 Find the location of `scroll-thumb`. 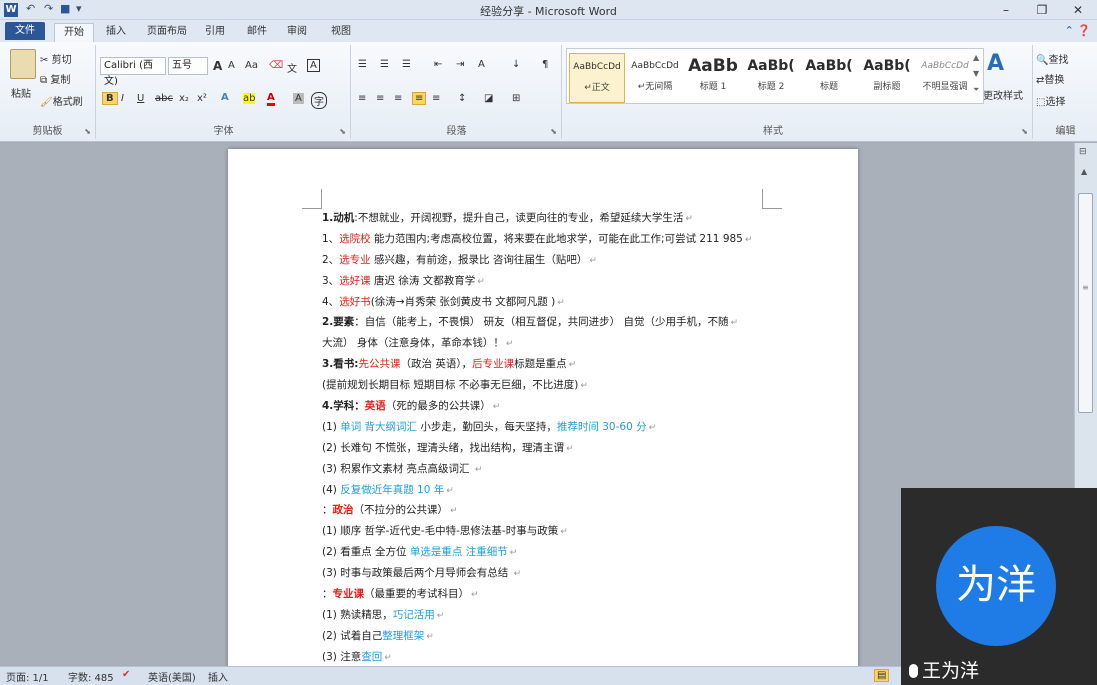

scroll-thumb is located at coordinates (1085, 303).